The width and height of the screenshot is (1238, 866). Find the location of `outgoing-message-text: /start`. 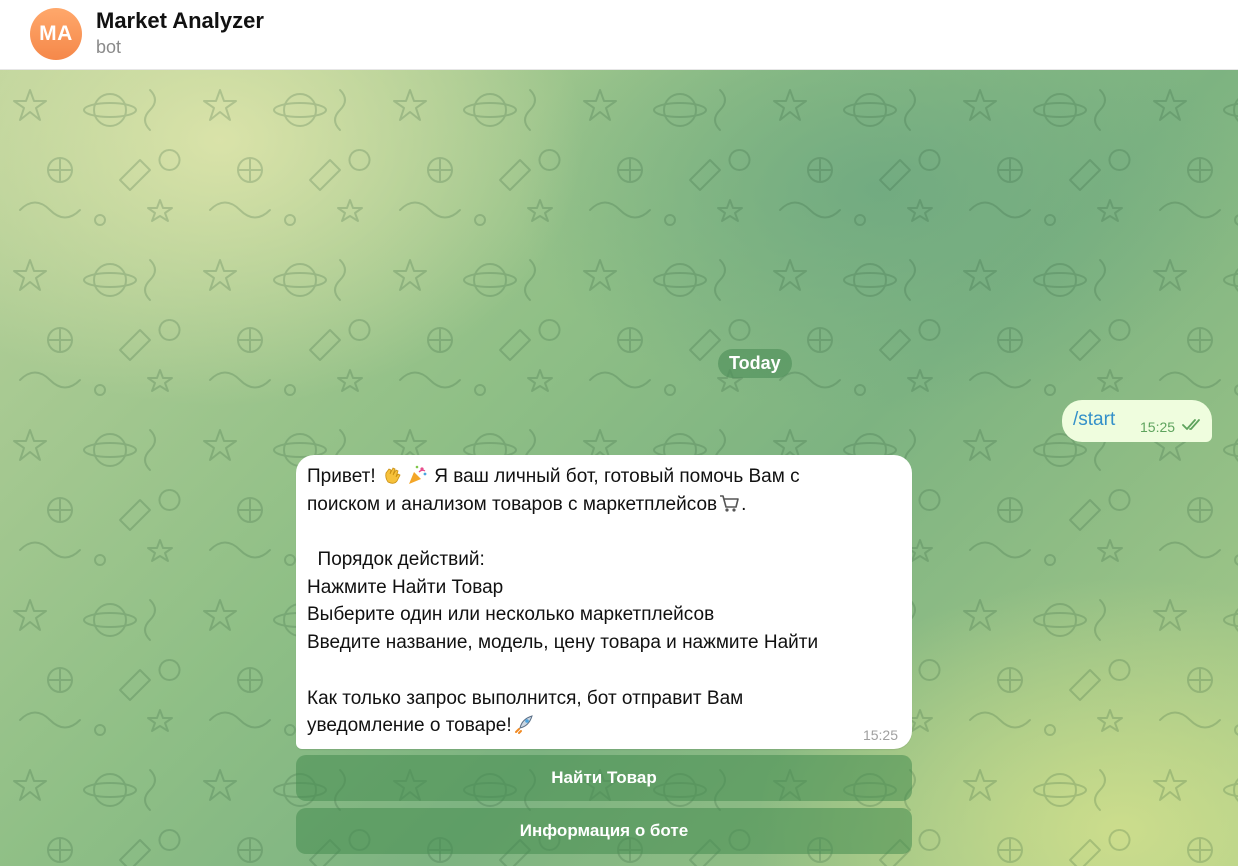

outgoing-message-text: /start is located at coordinates (1094, 420).